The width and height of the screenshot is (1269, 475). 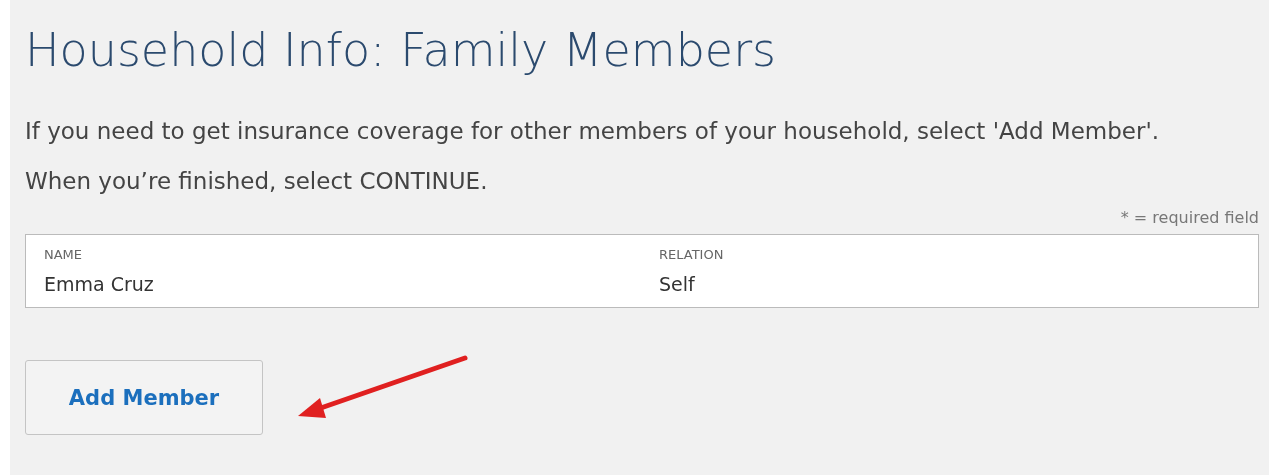 What do you see at coordinates (691, 255) in the screenshot?
I see `column-header: RELATION` at bounding box center [691, 255].